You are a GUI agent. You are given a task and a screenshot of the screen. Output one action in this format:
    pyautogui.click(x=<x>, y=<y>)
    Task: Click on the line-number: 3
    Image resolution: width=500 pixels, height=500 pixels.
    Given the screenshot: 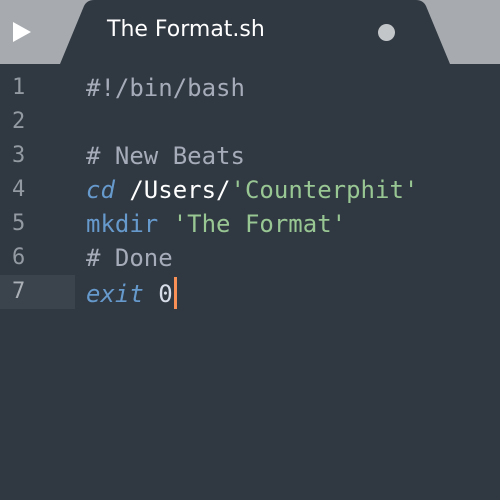 What is the action you would take?
    pyautogui.click(x=19, y=155)
    